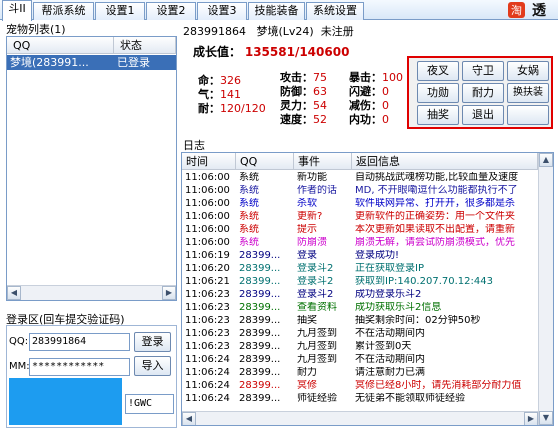 This screenshot has height=430, width=558. Describe the element at coordinates (367, 217) in the screenshot. I see `log-row: 11:06:00 系统 更新? 更新软件的正确姿势：用一个文件夹` at that location.